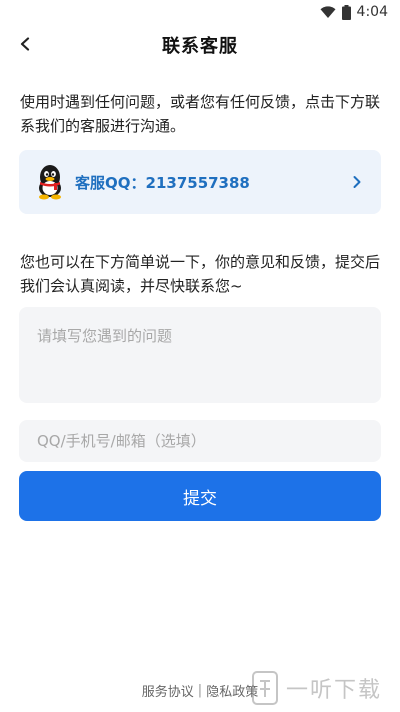  I want to click on problem-input, so click(200, 355).